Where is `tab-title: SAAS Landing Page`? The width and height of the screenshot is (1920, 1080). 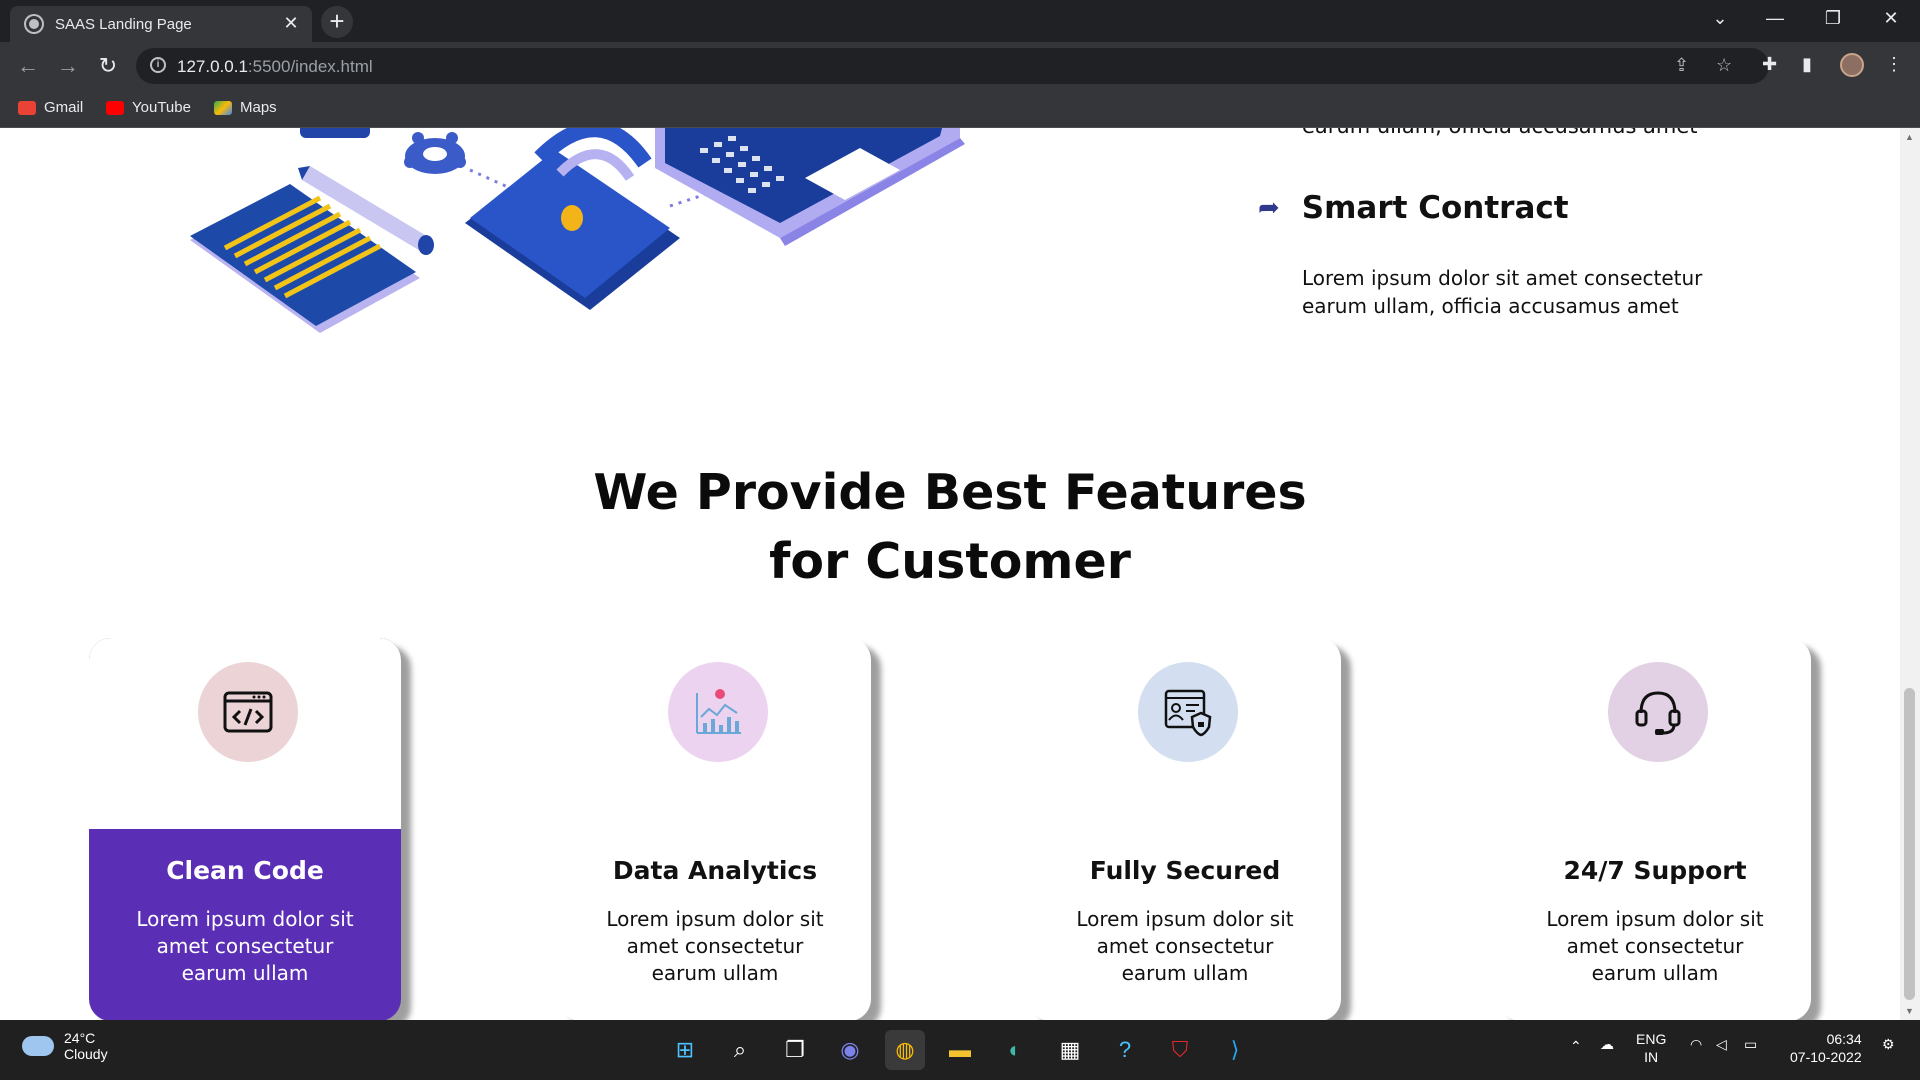
tab-title: SAAS Landing Page is located at coordinates (123, 24).